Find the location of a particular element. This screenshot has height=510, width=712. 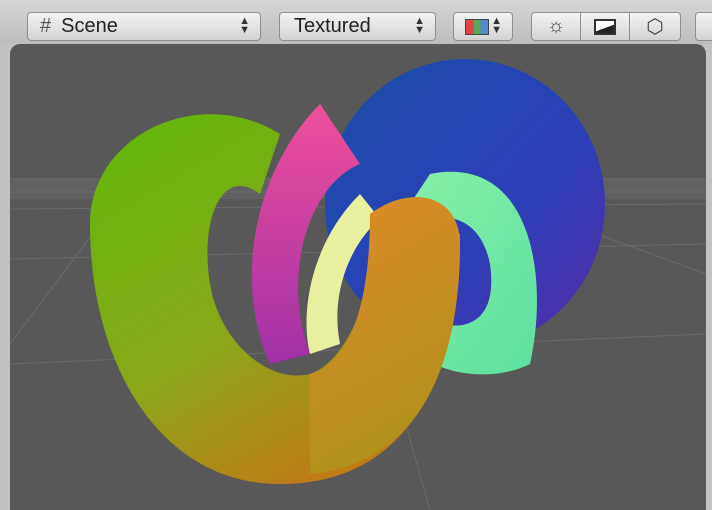

grid-icon: # is located at coordinates (46, 26).